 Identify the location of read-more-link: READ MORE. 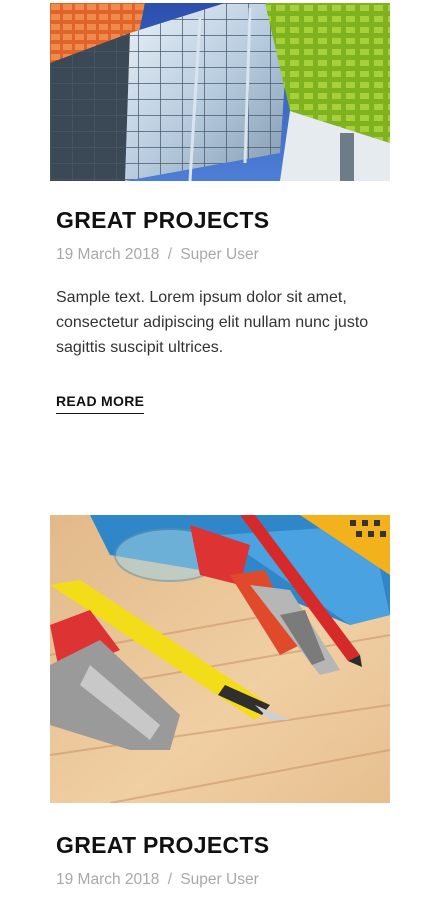
(100, 403).